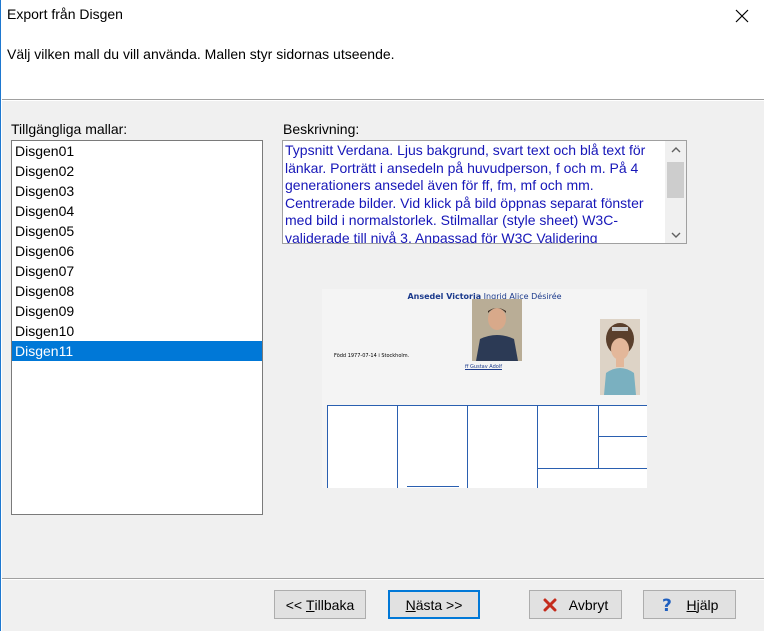  What do you see at coordinates (65, 14) in the screenshot?
I see `window-title: Export från Disgen` at bounding box center [65, 14].